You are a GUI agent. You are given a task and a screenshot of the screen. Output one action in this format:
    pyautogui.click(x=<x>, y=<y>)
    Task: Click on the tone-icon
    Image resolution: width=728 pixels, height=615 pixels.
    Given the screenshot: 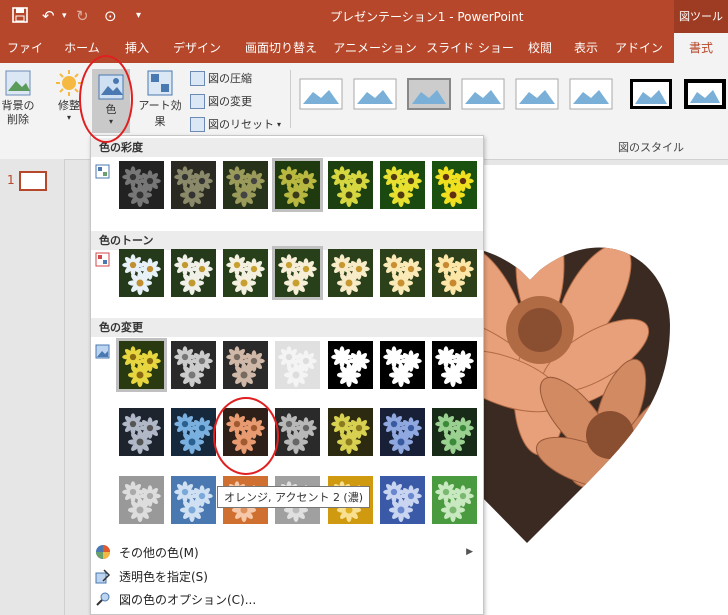 What is the action you would take?
    pyautogui.click(x=102, y=259)
    